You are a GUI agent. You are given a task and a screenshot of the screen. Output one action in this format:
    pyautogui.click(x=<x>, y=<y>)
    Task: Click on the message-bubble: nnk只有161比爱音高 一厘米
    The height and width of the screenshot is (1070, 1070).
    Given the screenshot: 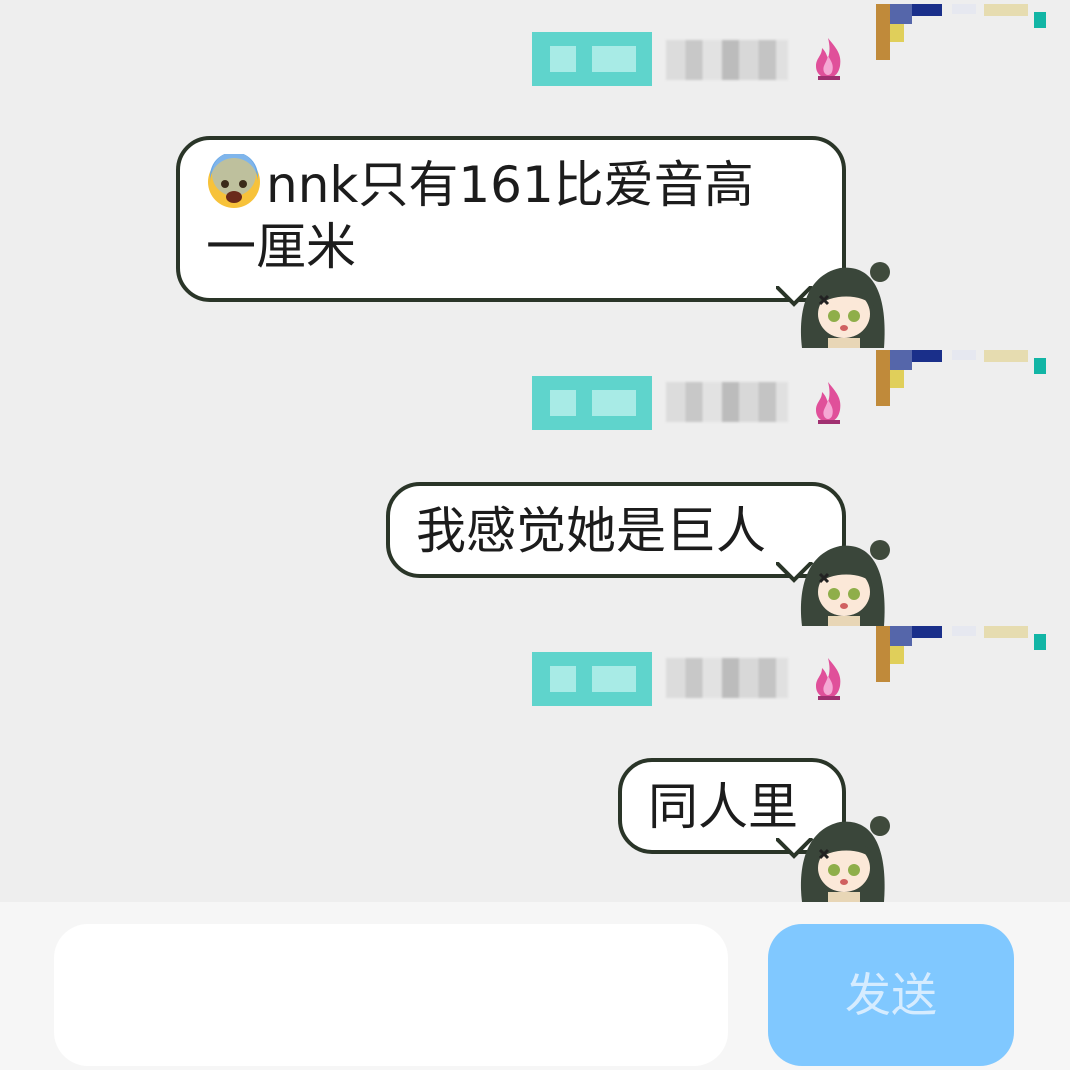 What is the action you would take?
    pyautogui.click(x=511, y=219)
    